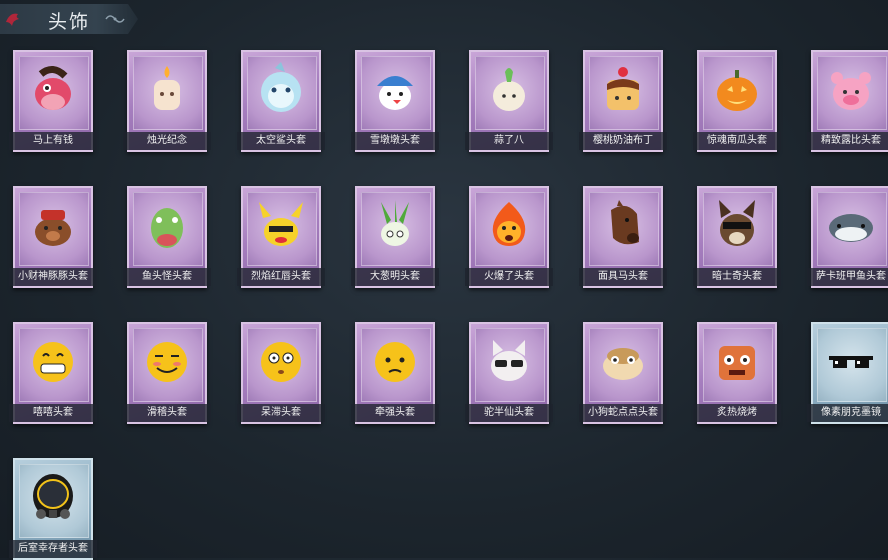 This screenshot has width=888, height=560. What do you see at coordinates (509, 360) in the screenshot?
I see `cat-shades-mask-icon` at bounding box center [509, 360].